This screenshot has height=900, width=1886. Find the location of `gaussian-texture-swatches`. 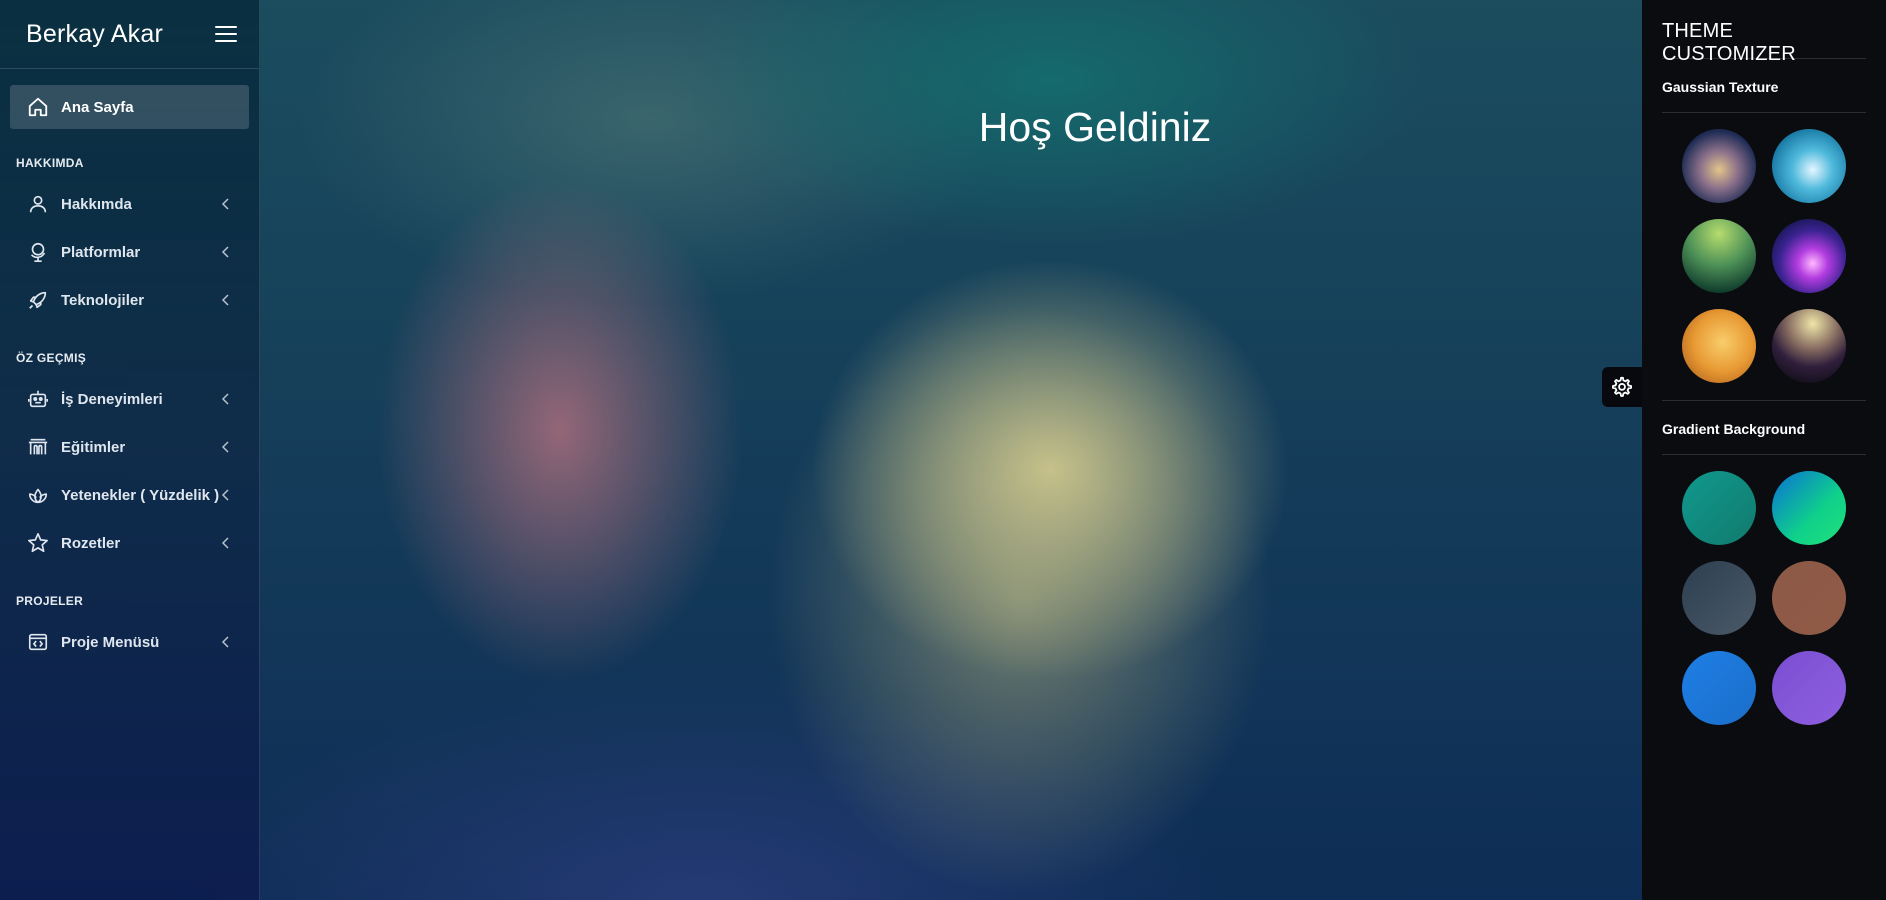

gaussian-texture-swatches is located at coordinates (1764, 256).